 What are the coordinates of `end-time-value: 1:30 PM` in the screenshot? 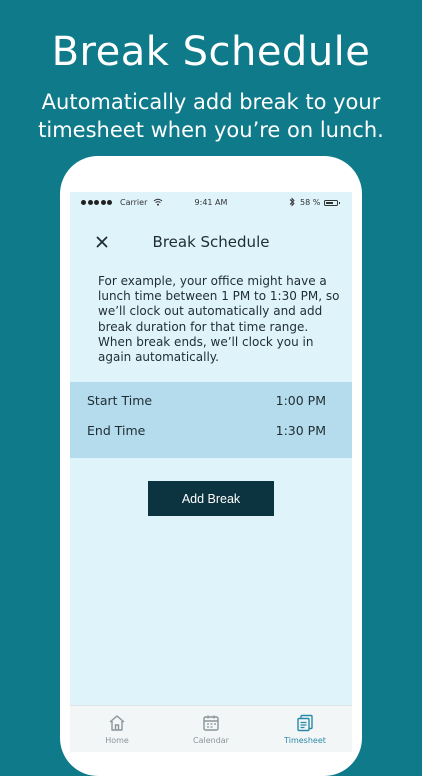 It's located at (300, 430).